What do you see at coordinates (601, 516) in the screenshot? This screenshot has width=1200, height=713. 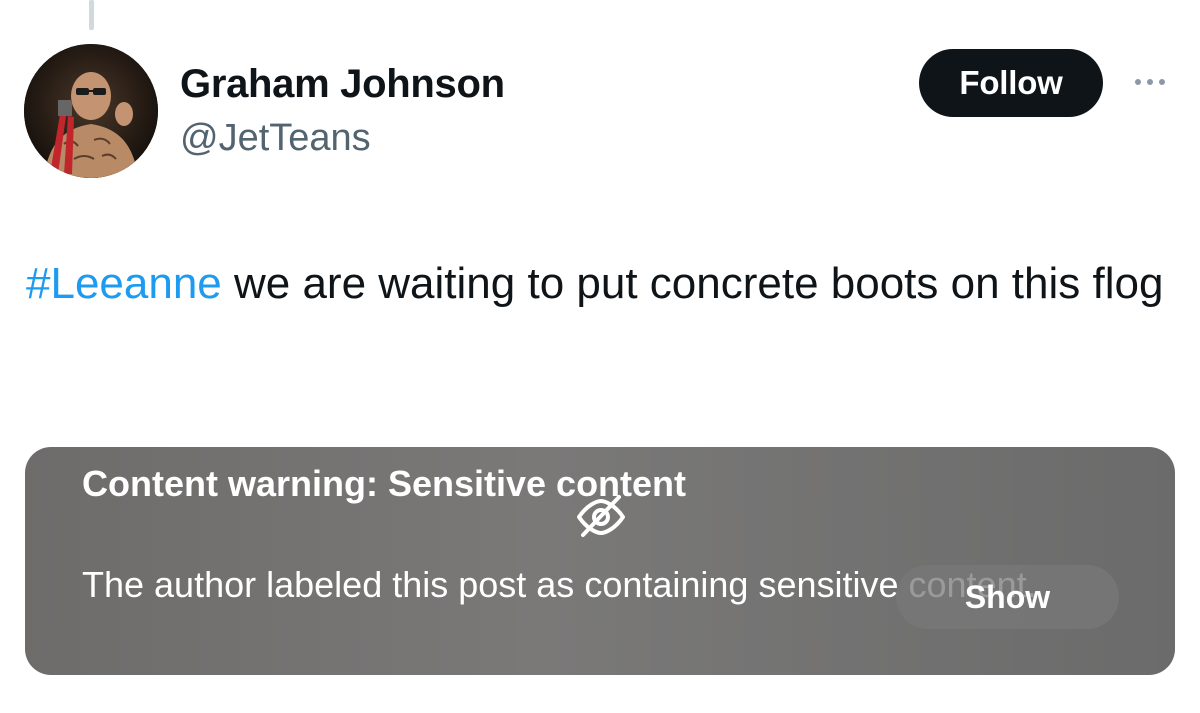 I see `eye-slash-icon` at bounding box center [601, 516].